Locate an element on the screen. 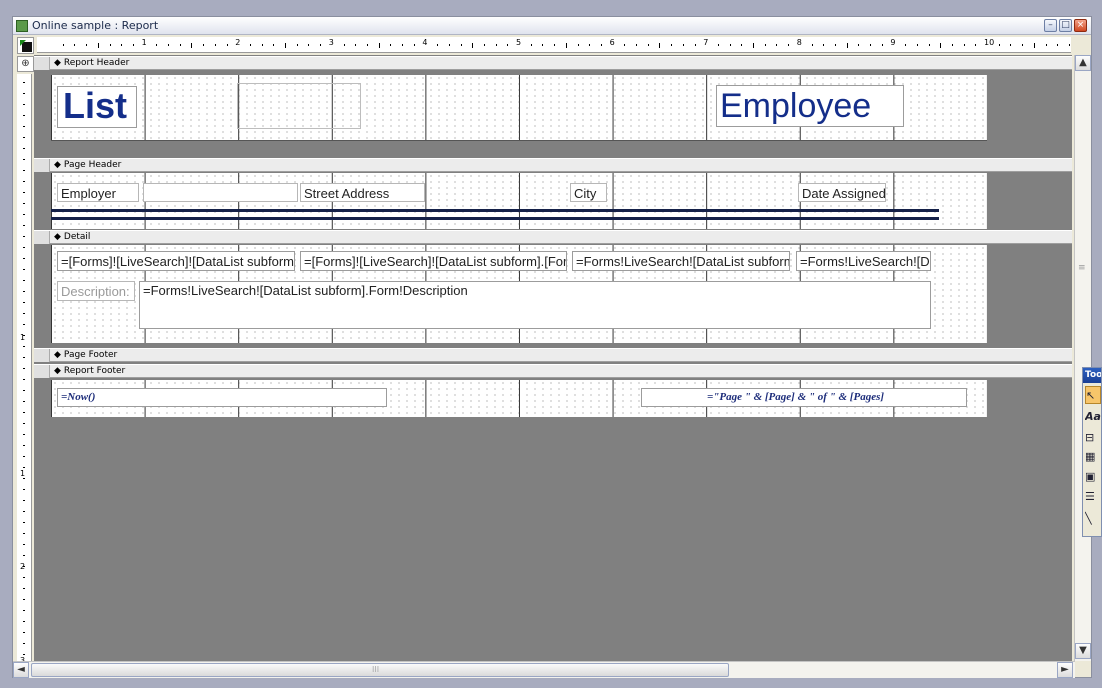 Image resolution: width=1102 pixels, height=688 pixels. scroll-left-icon: ◄ is located at coordinates (21, 670).